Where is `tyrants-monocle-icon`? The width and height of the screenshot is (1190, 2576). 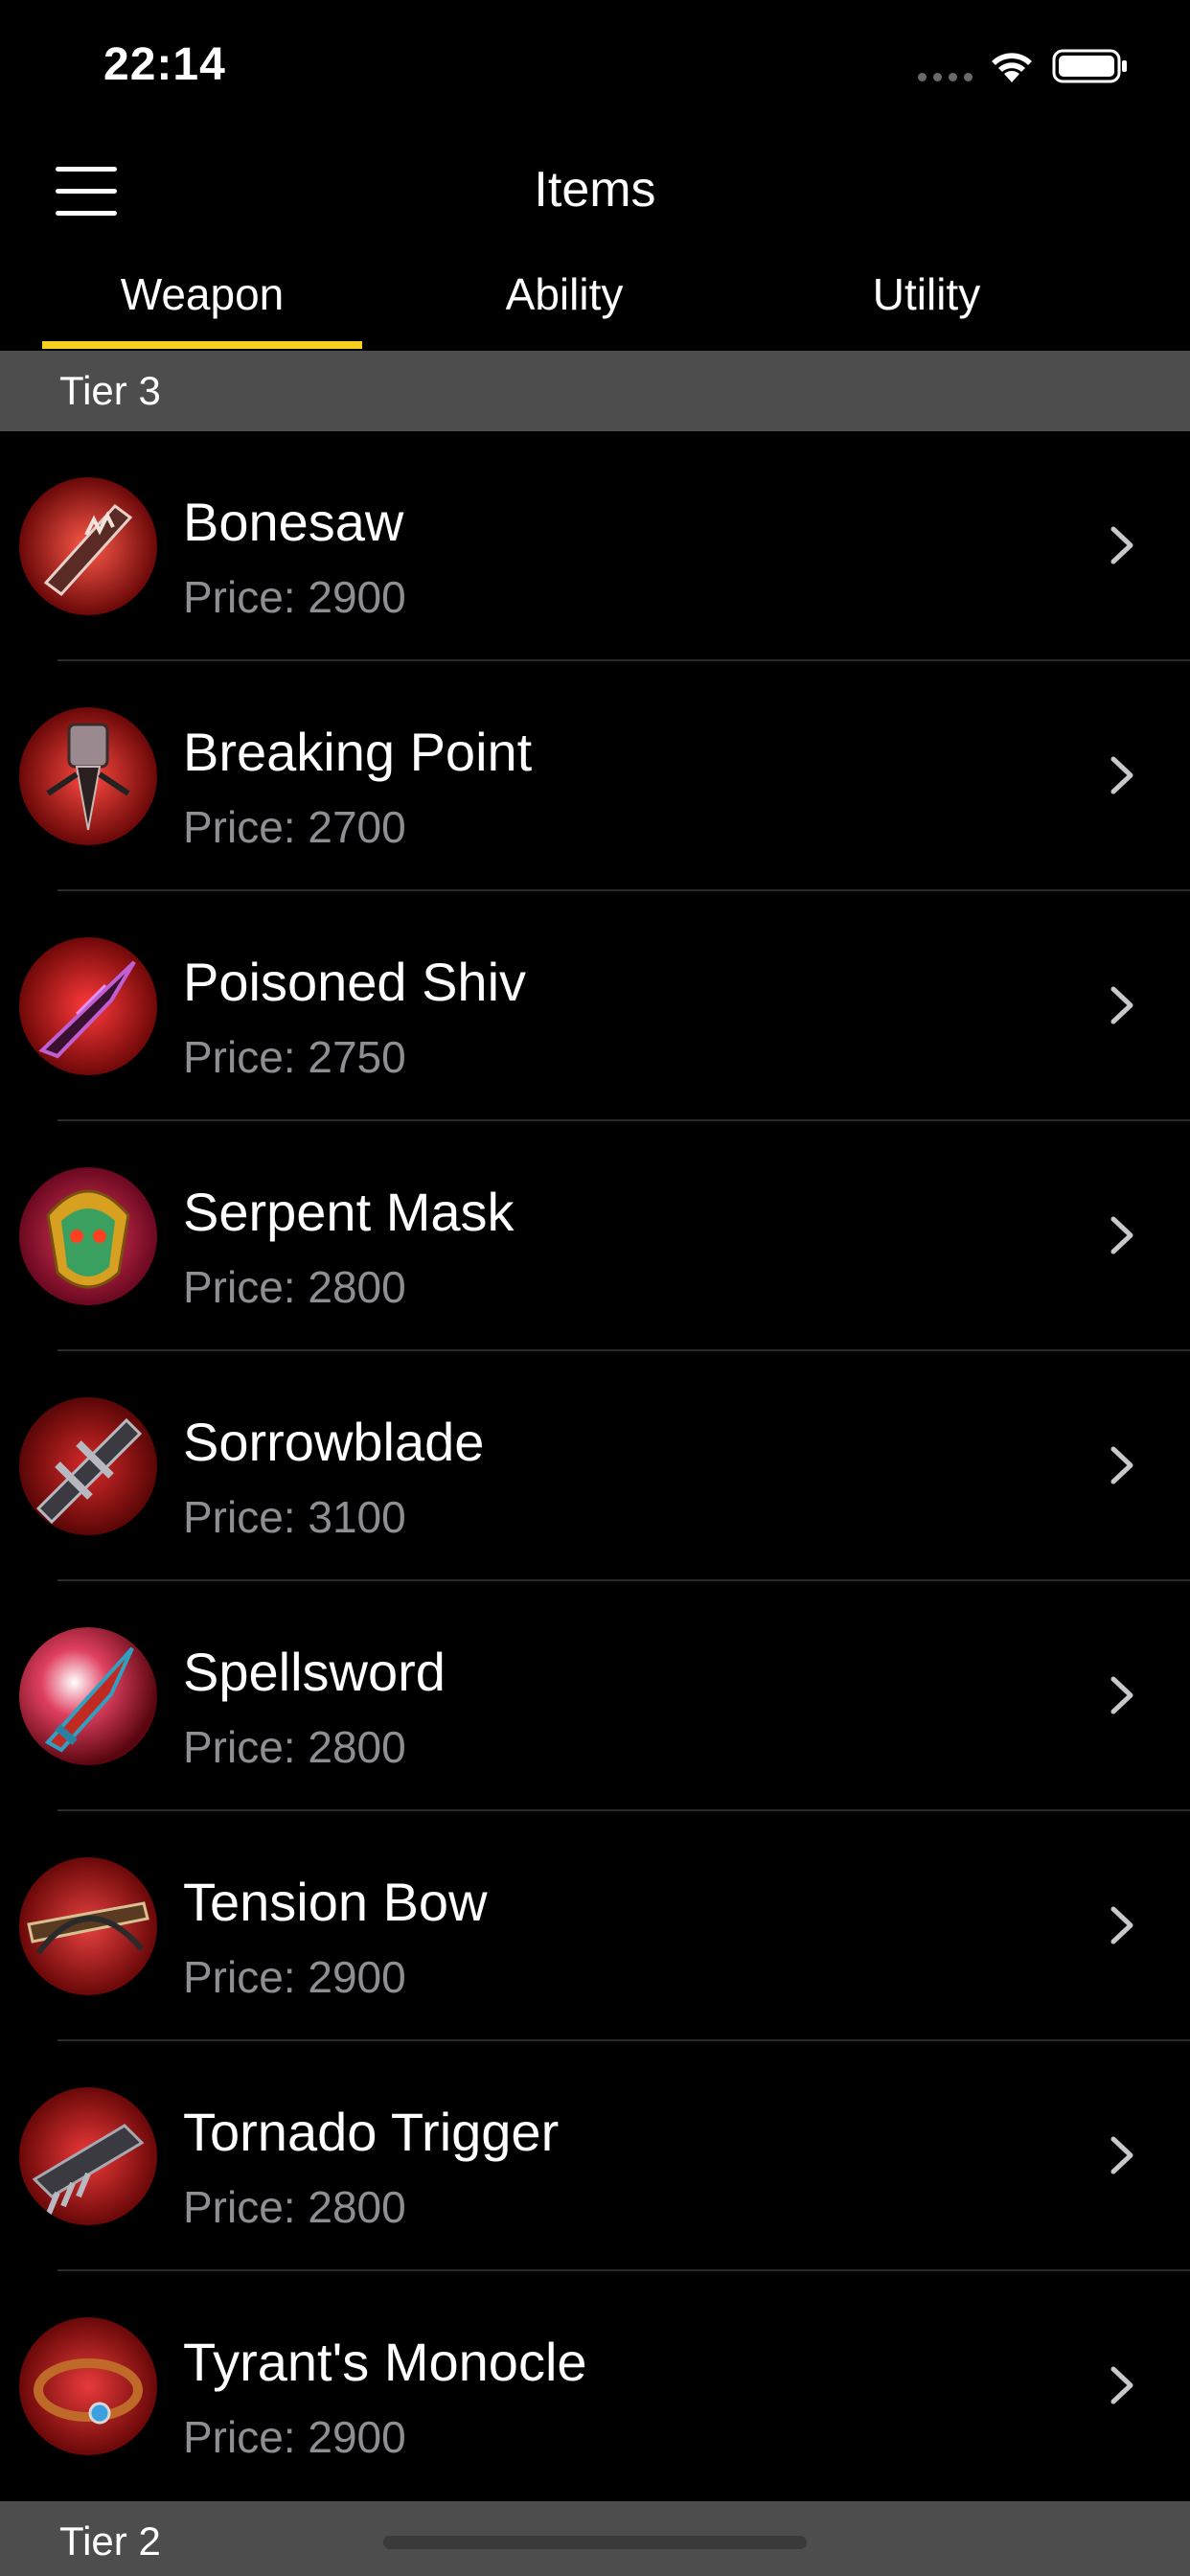 tyrants-monocle-icon is located at coordinates (88, 2386).